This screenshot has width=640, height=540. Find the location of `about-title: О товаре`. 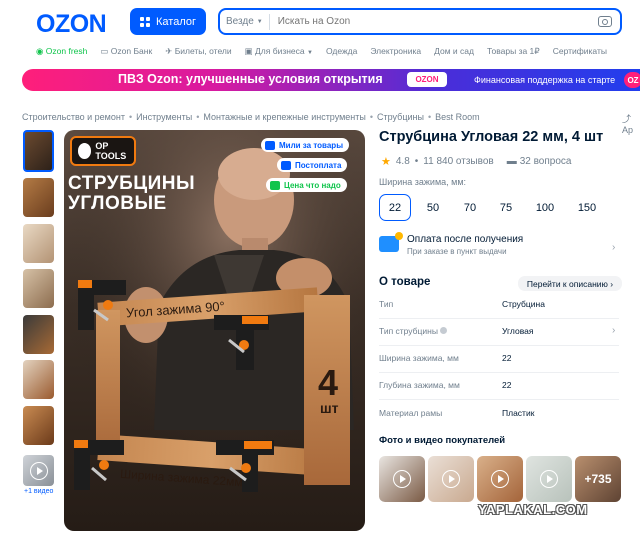

about-title: О товаре is located at coordinates (405, 282).